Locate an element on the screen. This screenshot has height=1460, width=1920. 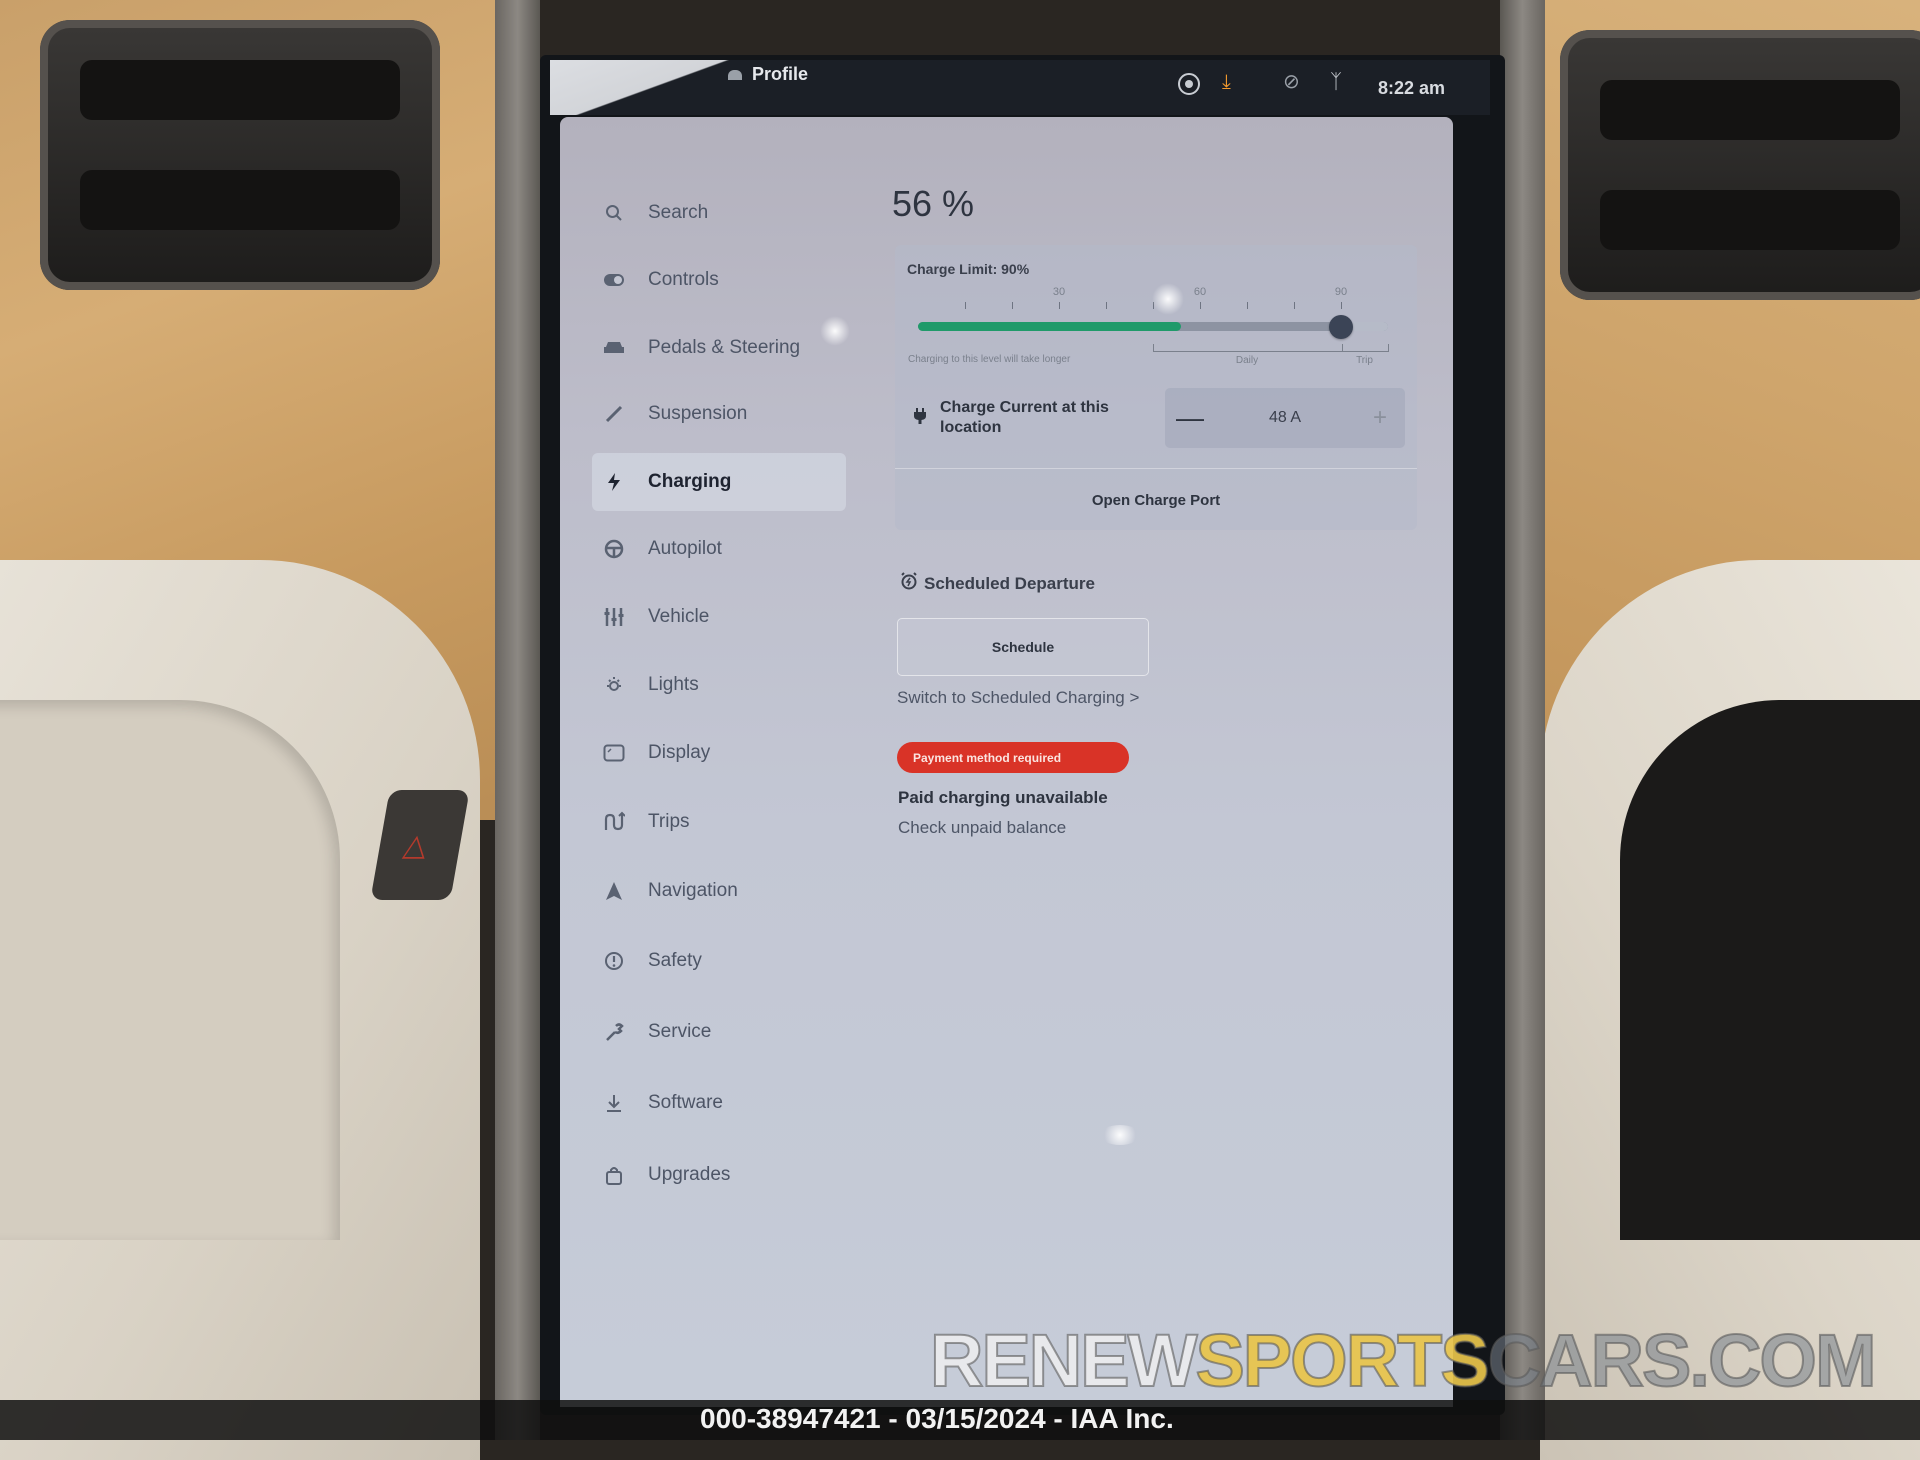
scheduled-departure-header: Scheduled Departure is located at coordinates (997, 583).